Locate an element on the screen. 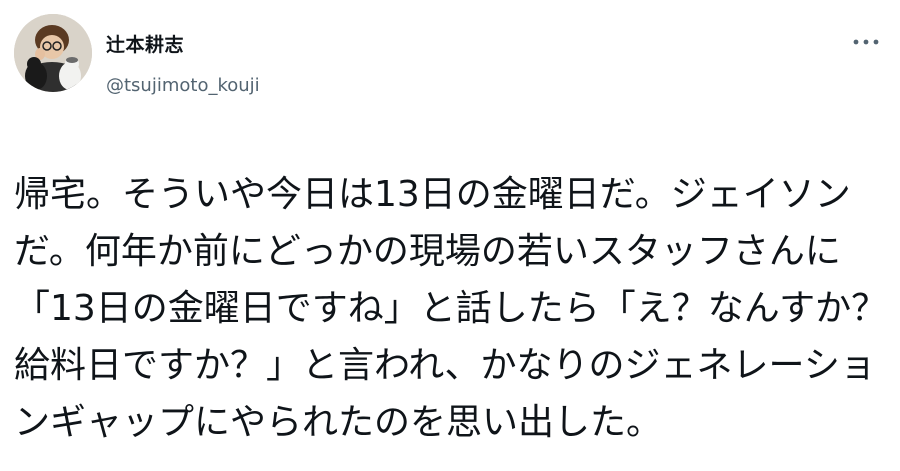 The width and height of the screenshot is (900, 471). display-name: 辻本耕志 is located at coordinates (145, 43).